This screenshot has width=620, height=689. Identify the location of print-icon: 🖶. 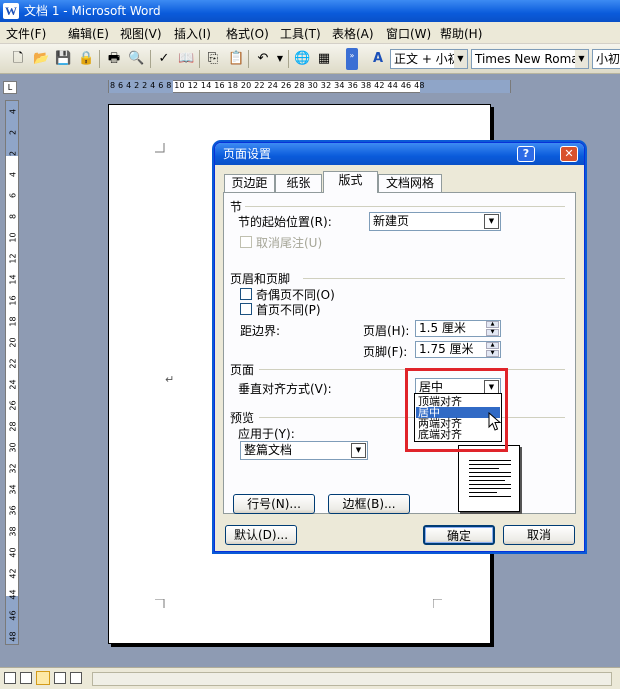
(114, 59).